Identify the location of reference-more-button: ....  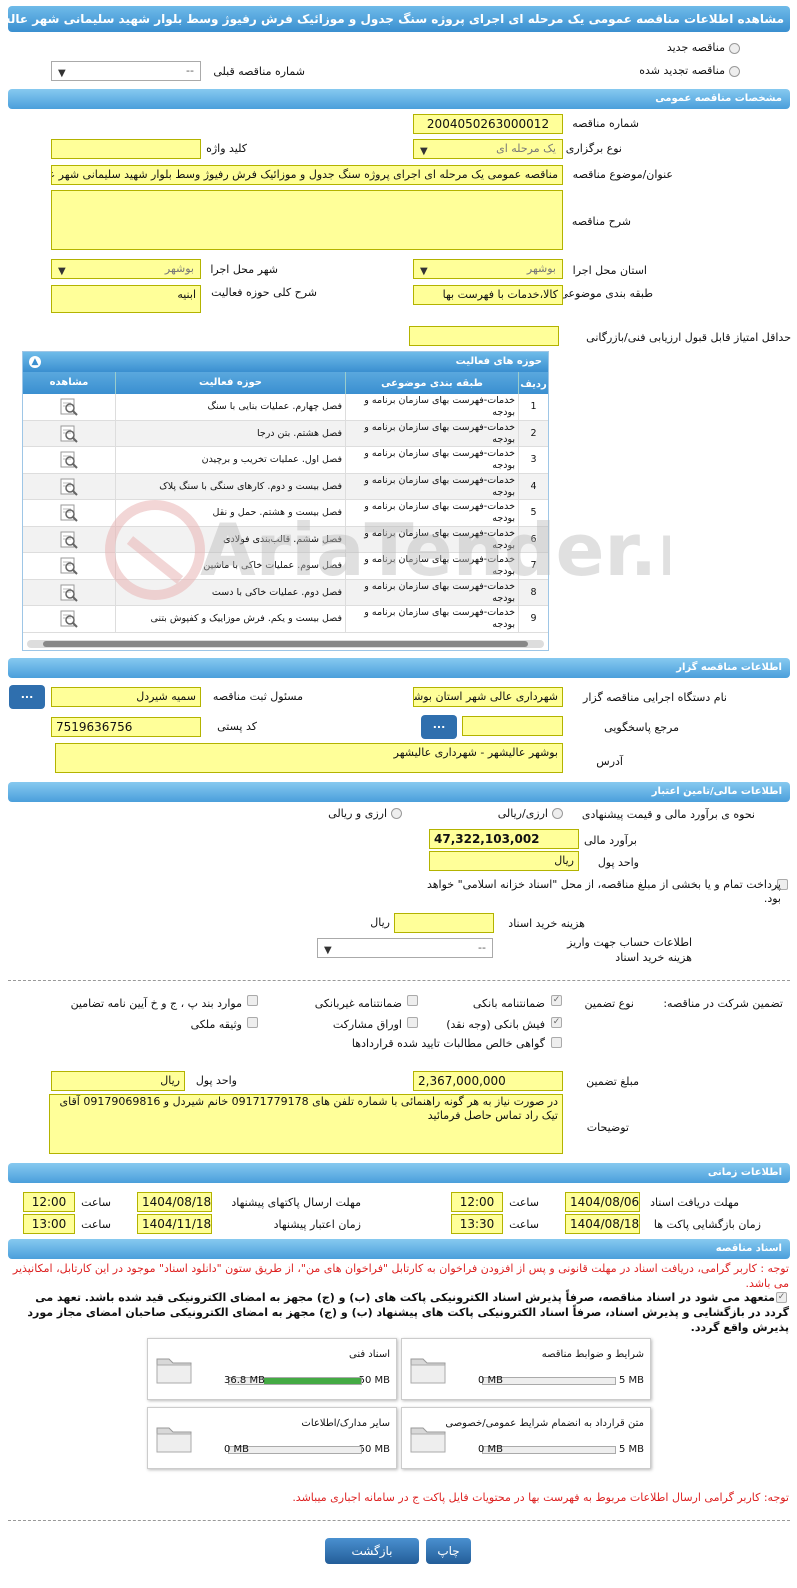
(439, 727).